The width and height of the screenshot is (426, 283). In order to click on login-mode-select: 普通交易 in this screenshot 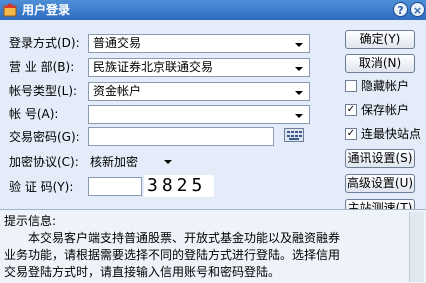, I will do `click(199, 43)`.